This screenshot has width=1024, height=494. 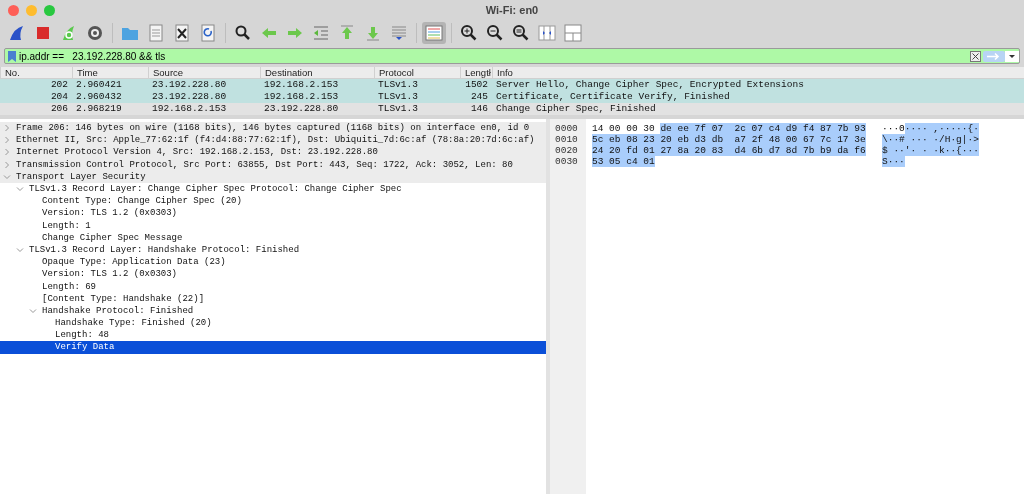 What do you see at coordinates (273, 128) in the screenshot?
I see `tree-row: Frame 206: 146 bytes on wire (1168 bits), 146 bytes captured (1168 bits) on interface en0, id 0` at bounding box center [273, 128].